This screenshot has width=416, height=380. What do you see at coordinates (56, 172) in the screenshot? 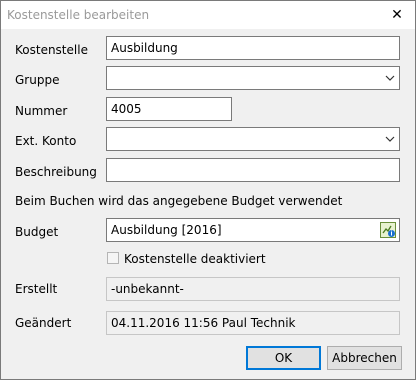
I see `beschreibung-label: Beschreibung` at bounding box center [56, 172].